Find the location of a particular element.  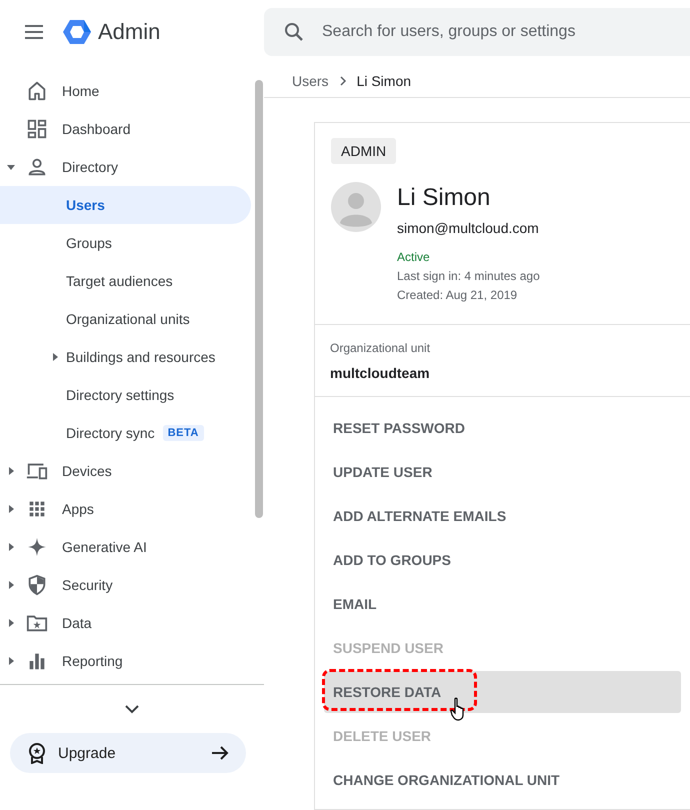

search-input: Search for users, groups or settings is located at coordinates (505, 32).